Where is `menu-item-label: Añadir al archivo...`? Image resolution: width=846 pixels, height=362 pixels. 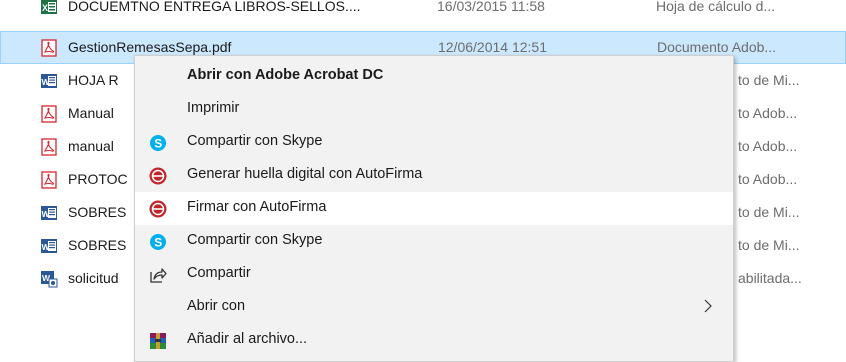
menu-item-label: Añadir al archivo... is located at coordinates (247, 339).